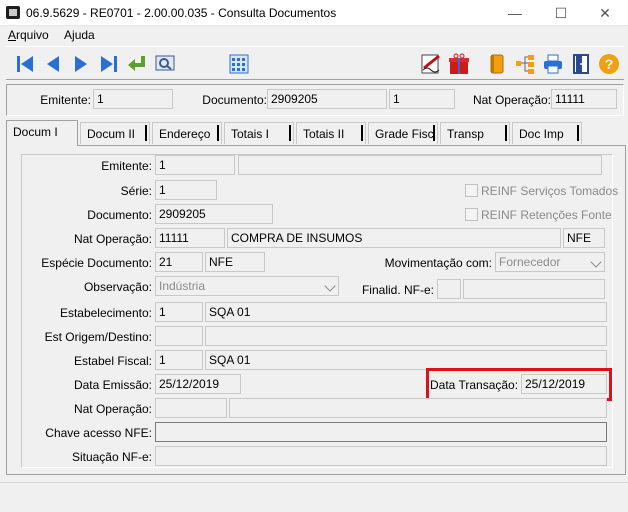  I want to click on especie-desc-field: NFE, so click(235, 262).